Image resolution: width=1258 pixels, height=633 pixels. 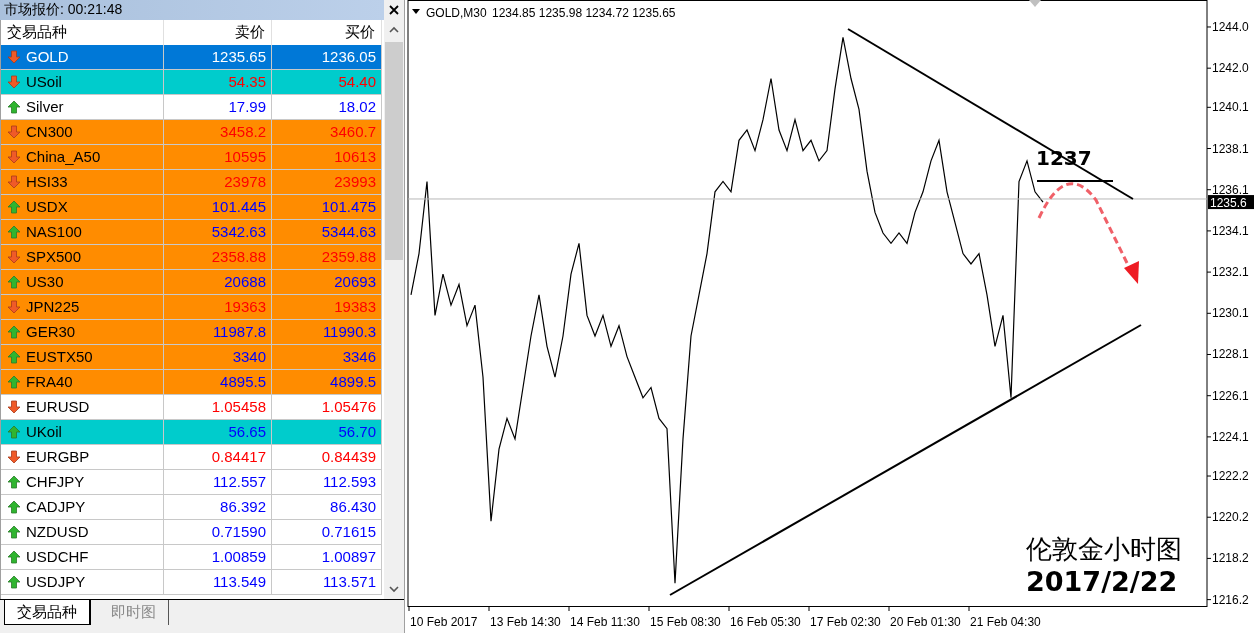 What do you see at coordinates (327, 56) in the screenshot?
I see `ask-price: 1236.05` at bounding box center [327, 56].